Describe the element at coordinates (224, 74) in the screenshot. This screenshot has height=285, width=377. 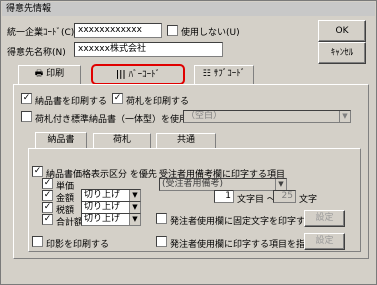
I see `tab-subcode: ☷ ｻﾌﾞｺｰﾄﾞ` at that location.